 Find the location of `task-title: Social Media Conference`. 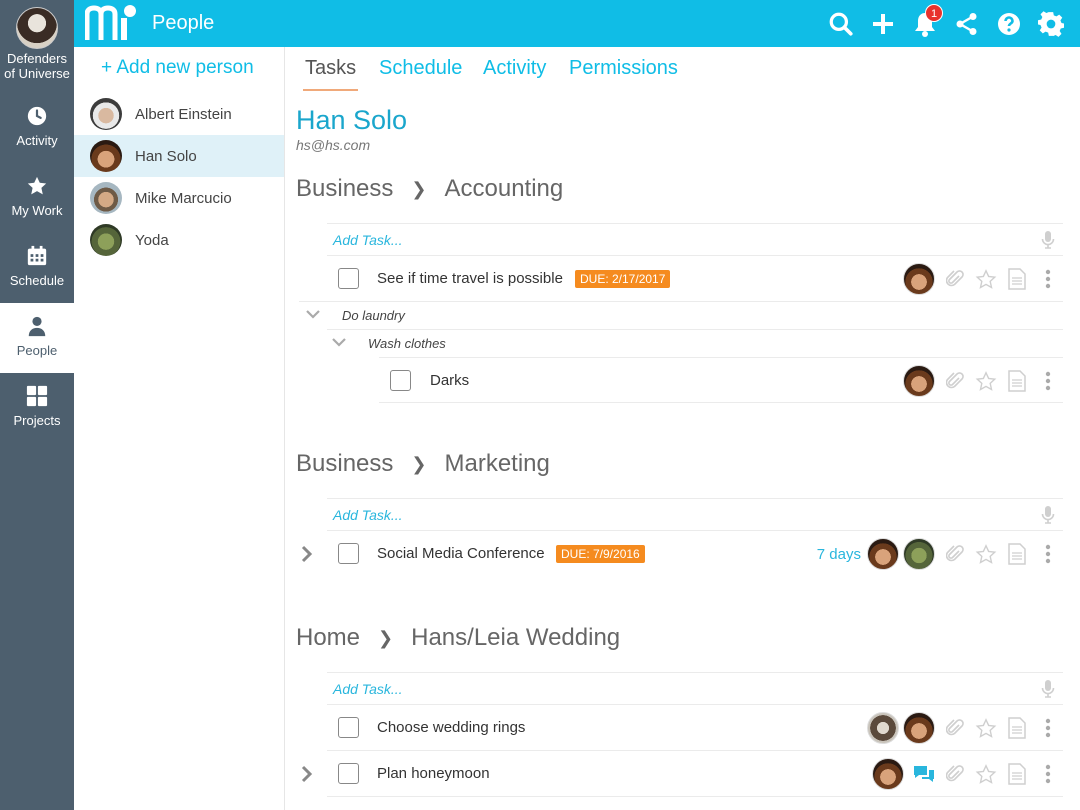

task-title: Social Media Conference is located at coordinates (461, 553).